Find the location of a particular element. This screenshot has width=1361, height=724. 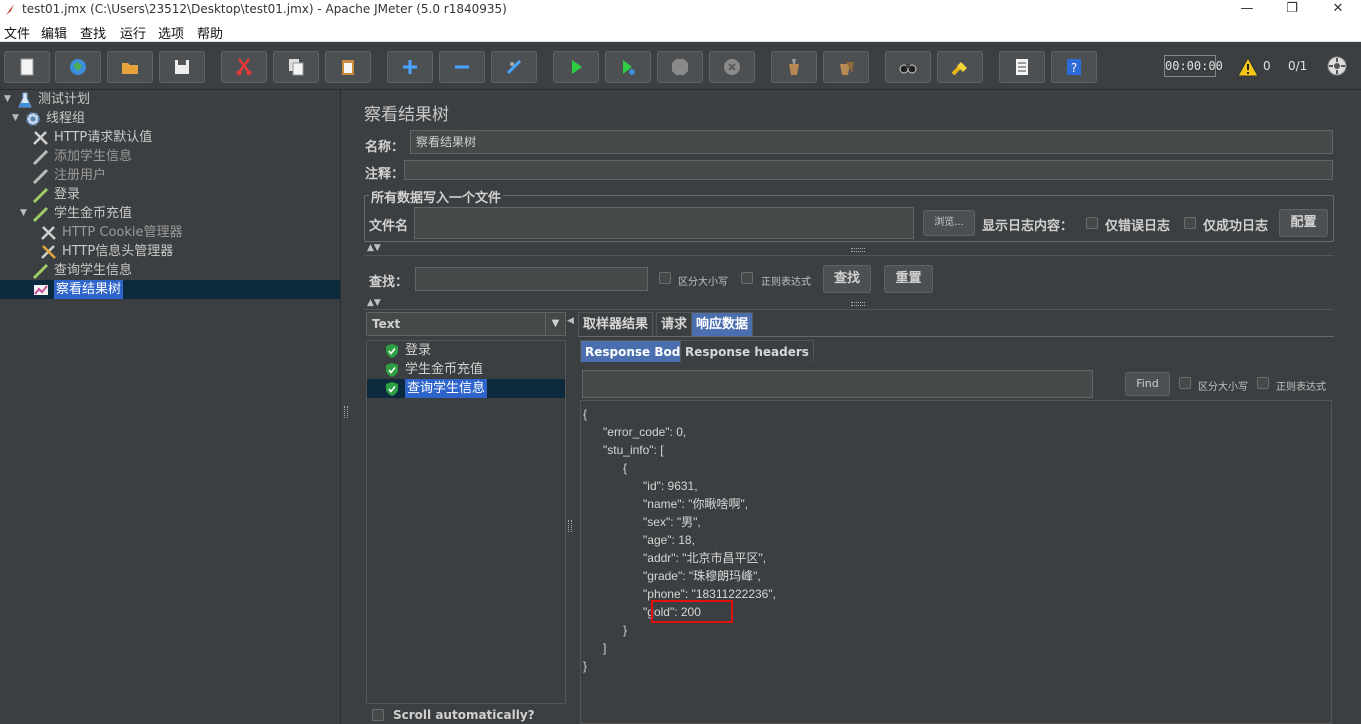

help-button: ? is located at coordinates (1074, 67).